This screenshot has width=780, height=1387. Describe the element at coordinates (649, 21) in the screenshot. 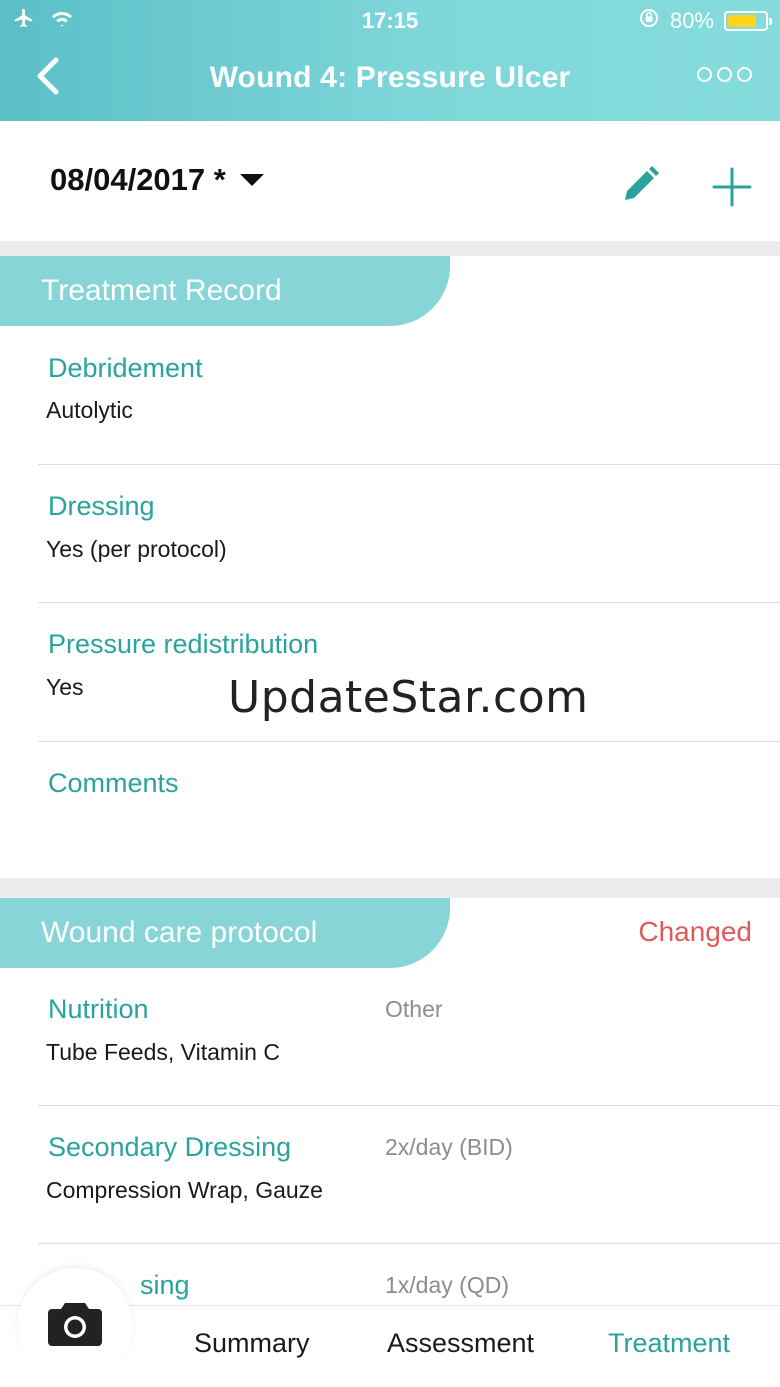

I see `rotation-lock-icon` at that location.